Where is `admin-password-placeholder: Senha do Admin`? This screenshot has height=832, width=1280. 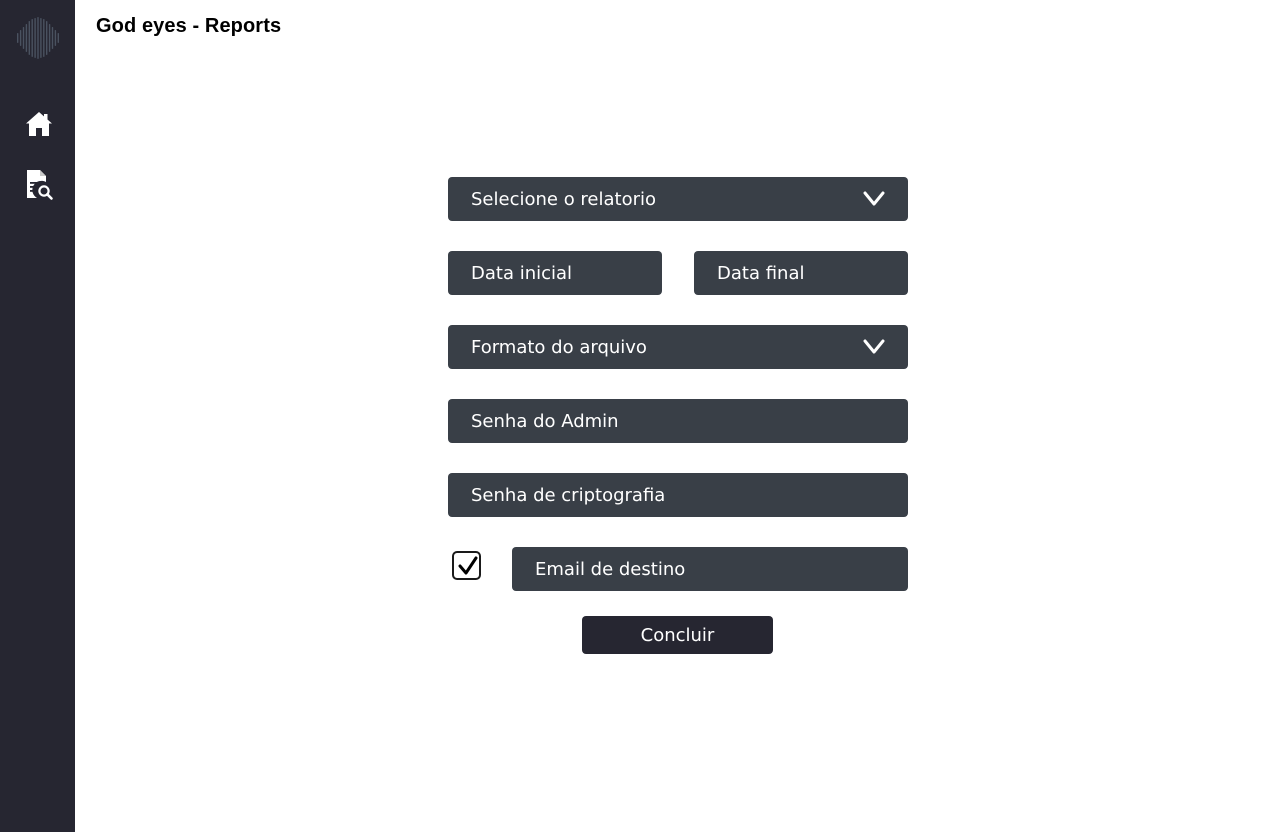 admin-password-placeholder: Senha do Admin is located at coordinates (545, 421).